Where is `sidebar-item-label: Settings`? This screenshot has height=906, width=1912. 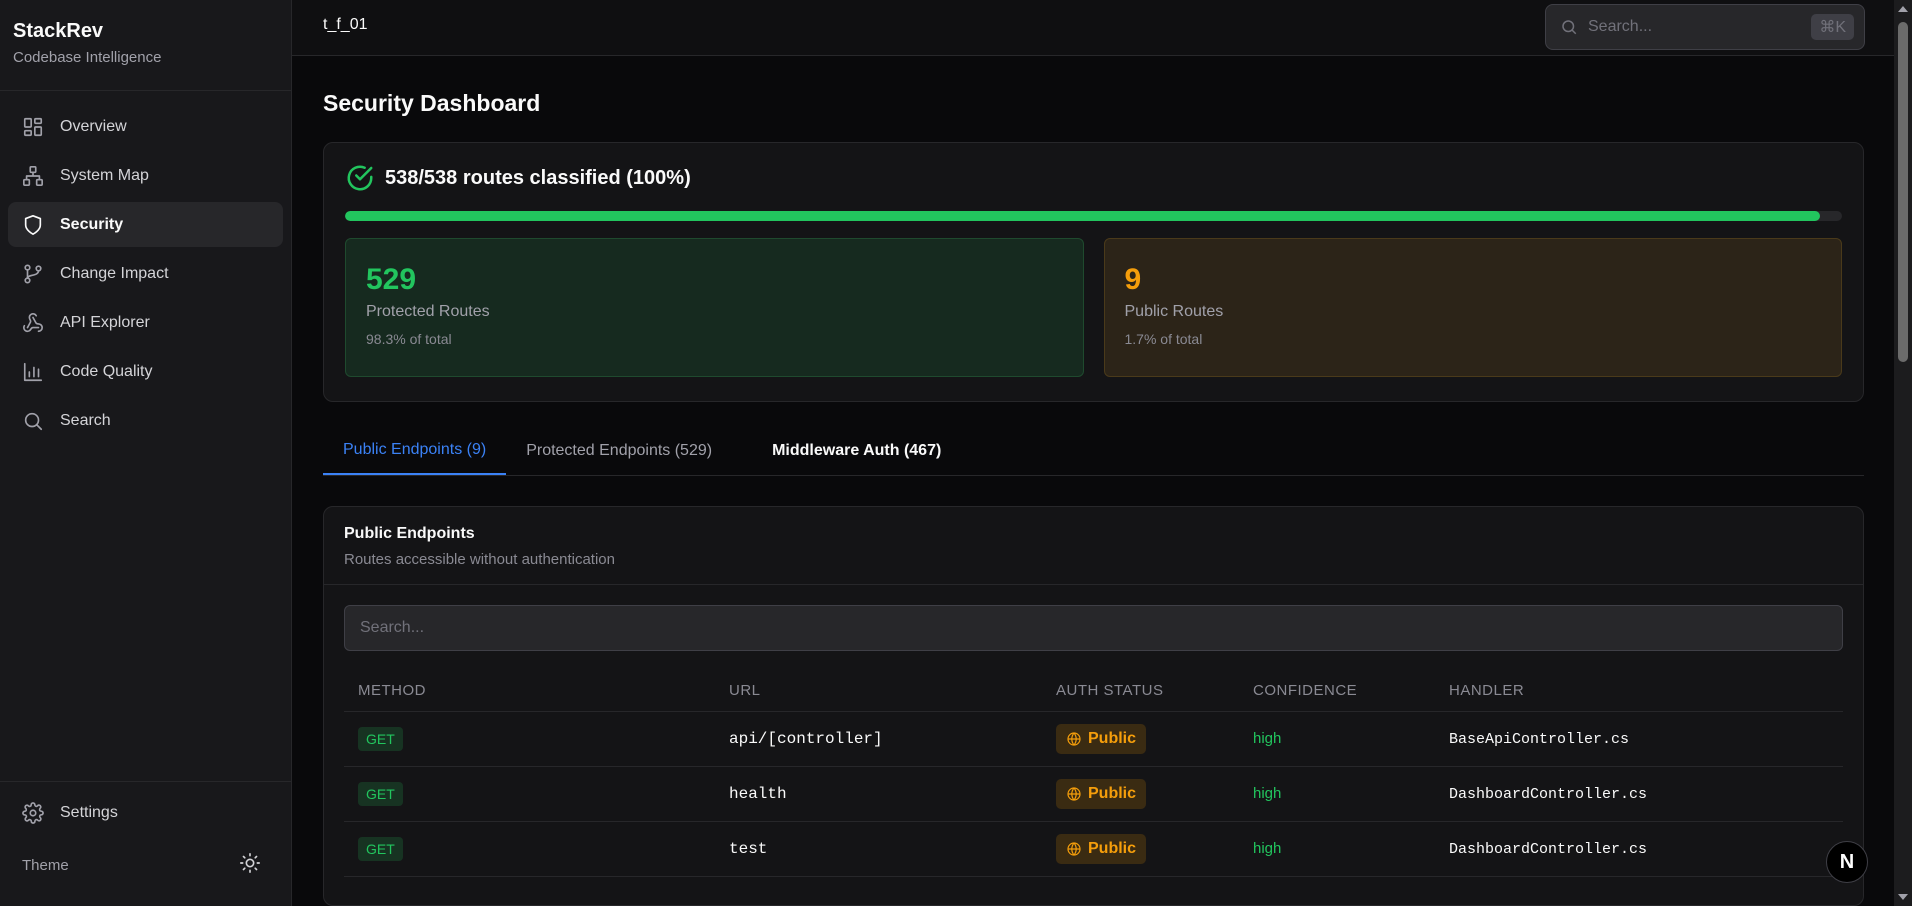 sidebar-item-label: Settings is located at coordinates (89, 812).